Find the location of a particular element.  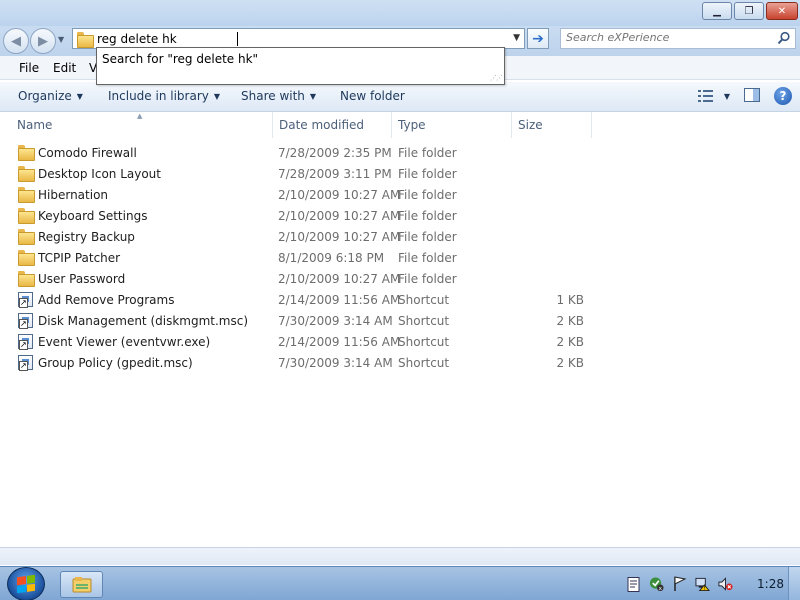

document-icon is located at coordinates (633, 584).